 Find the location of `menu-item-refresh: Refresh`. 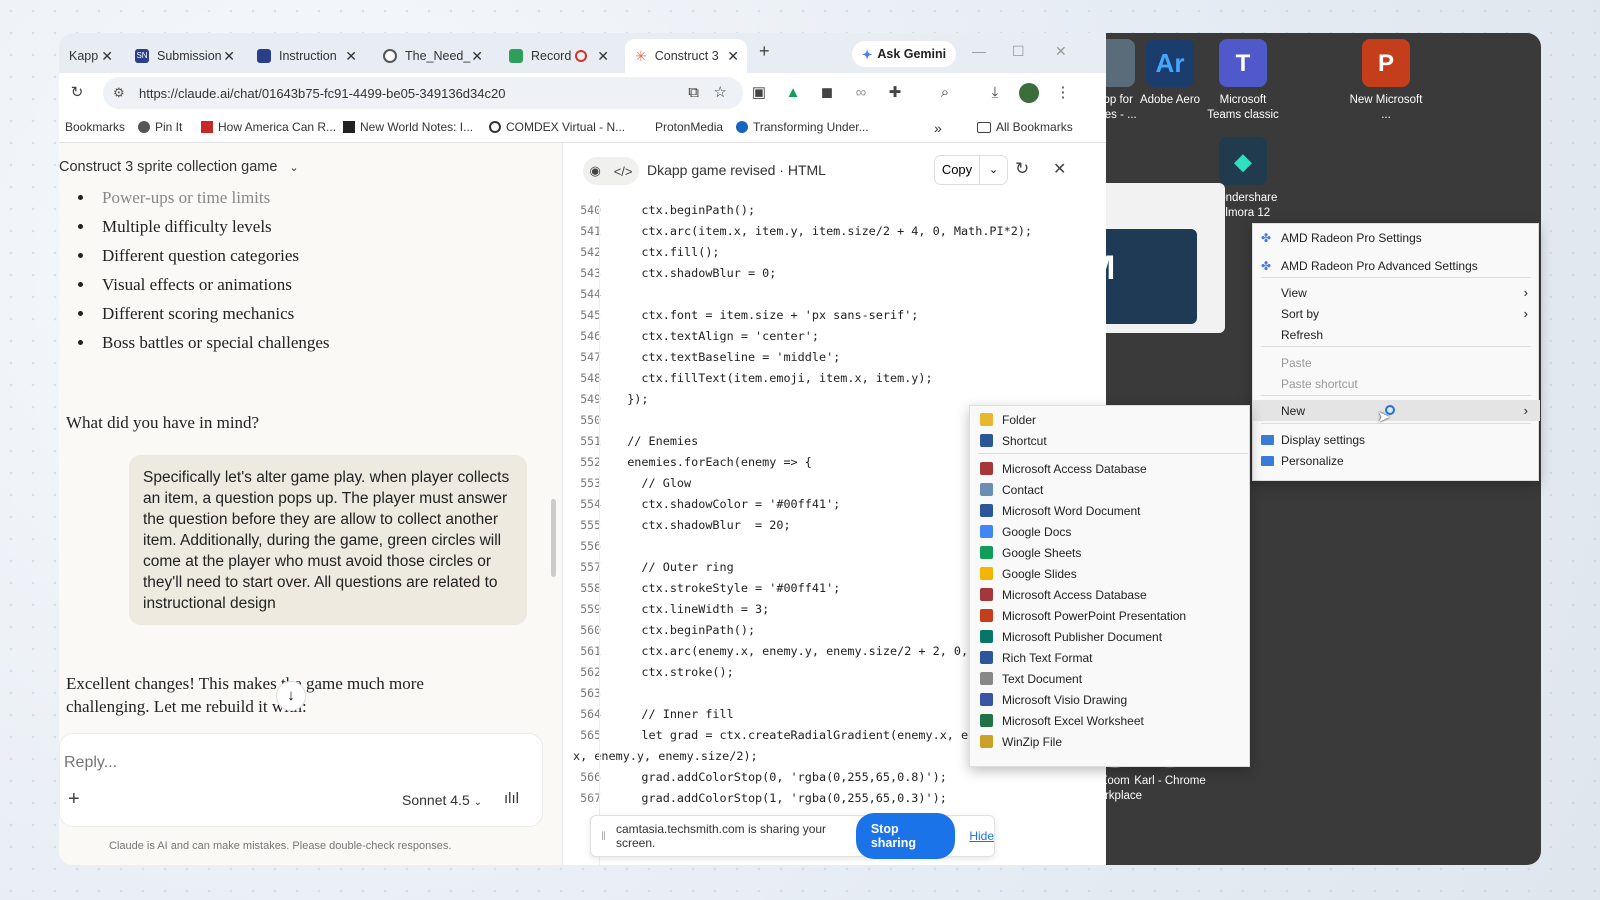

menu-item-refresh: Refresh is located at coordinates (1396, 334).